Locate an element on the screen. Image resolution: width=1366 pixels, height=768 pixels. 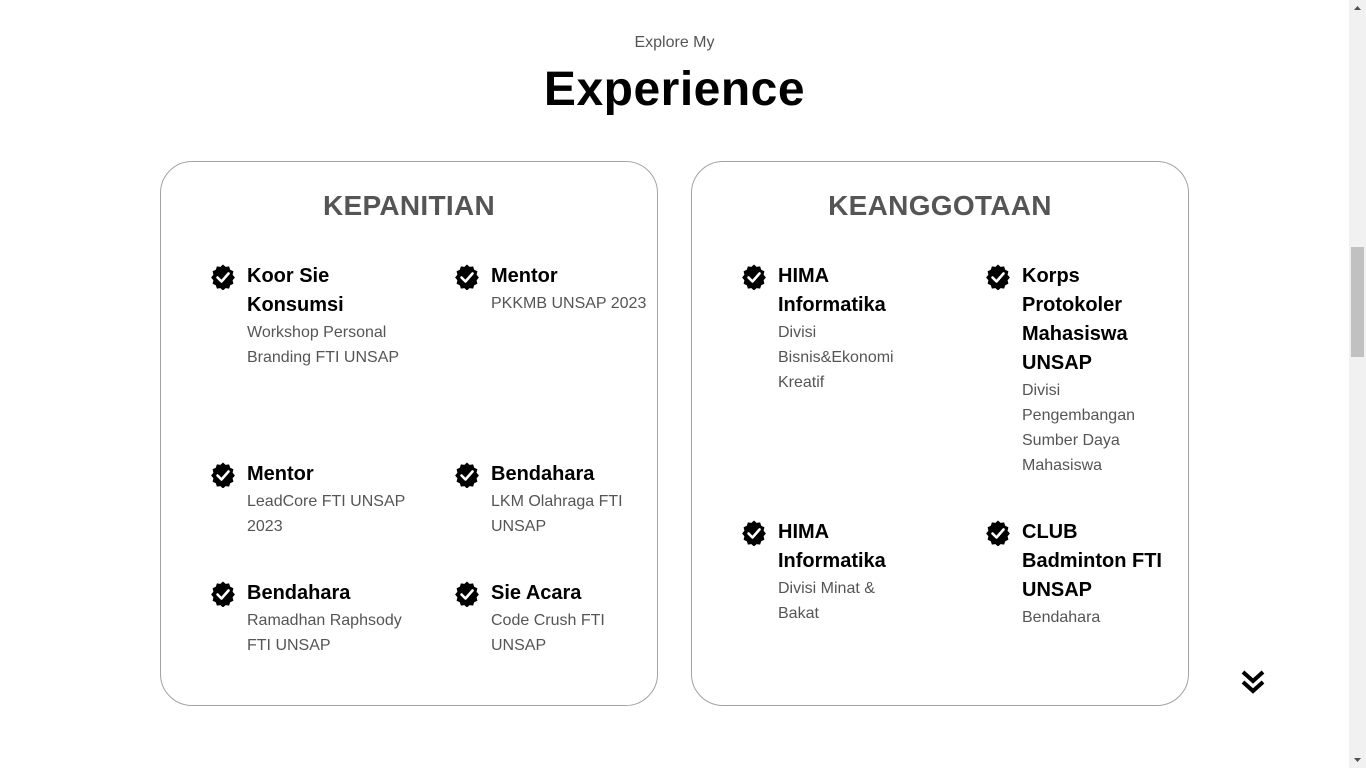
experience-role: Koor Sie Konsumsi is located at coordinates (295, 290).